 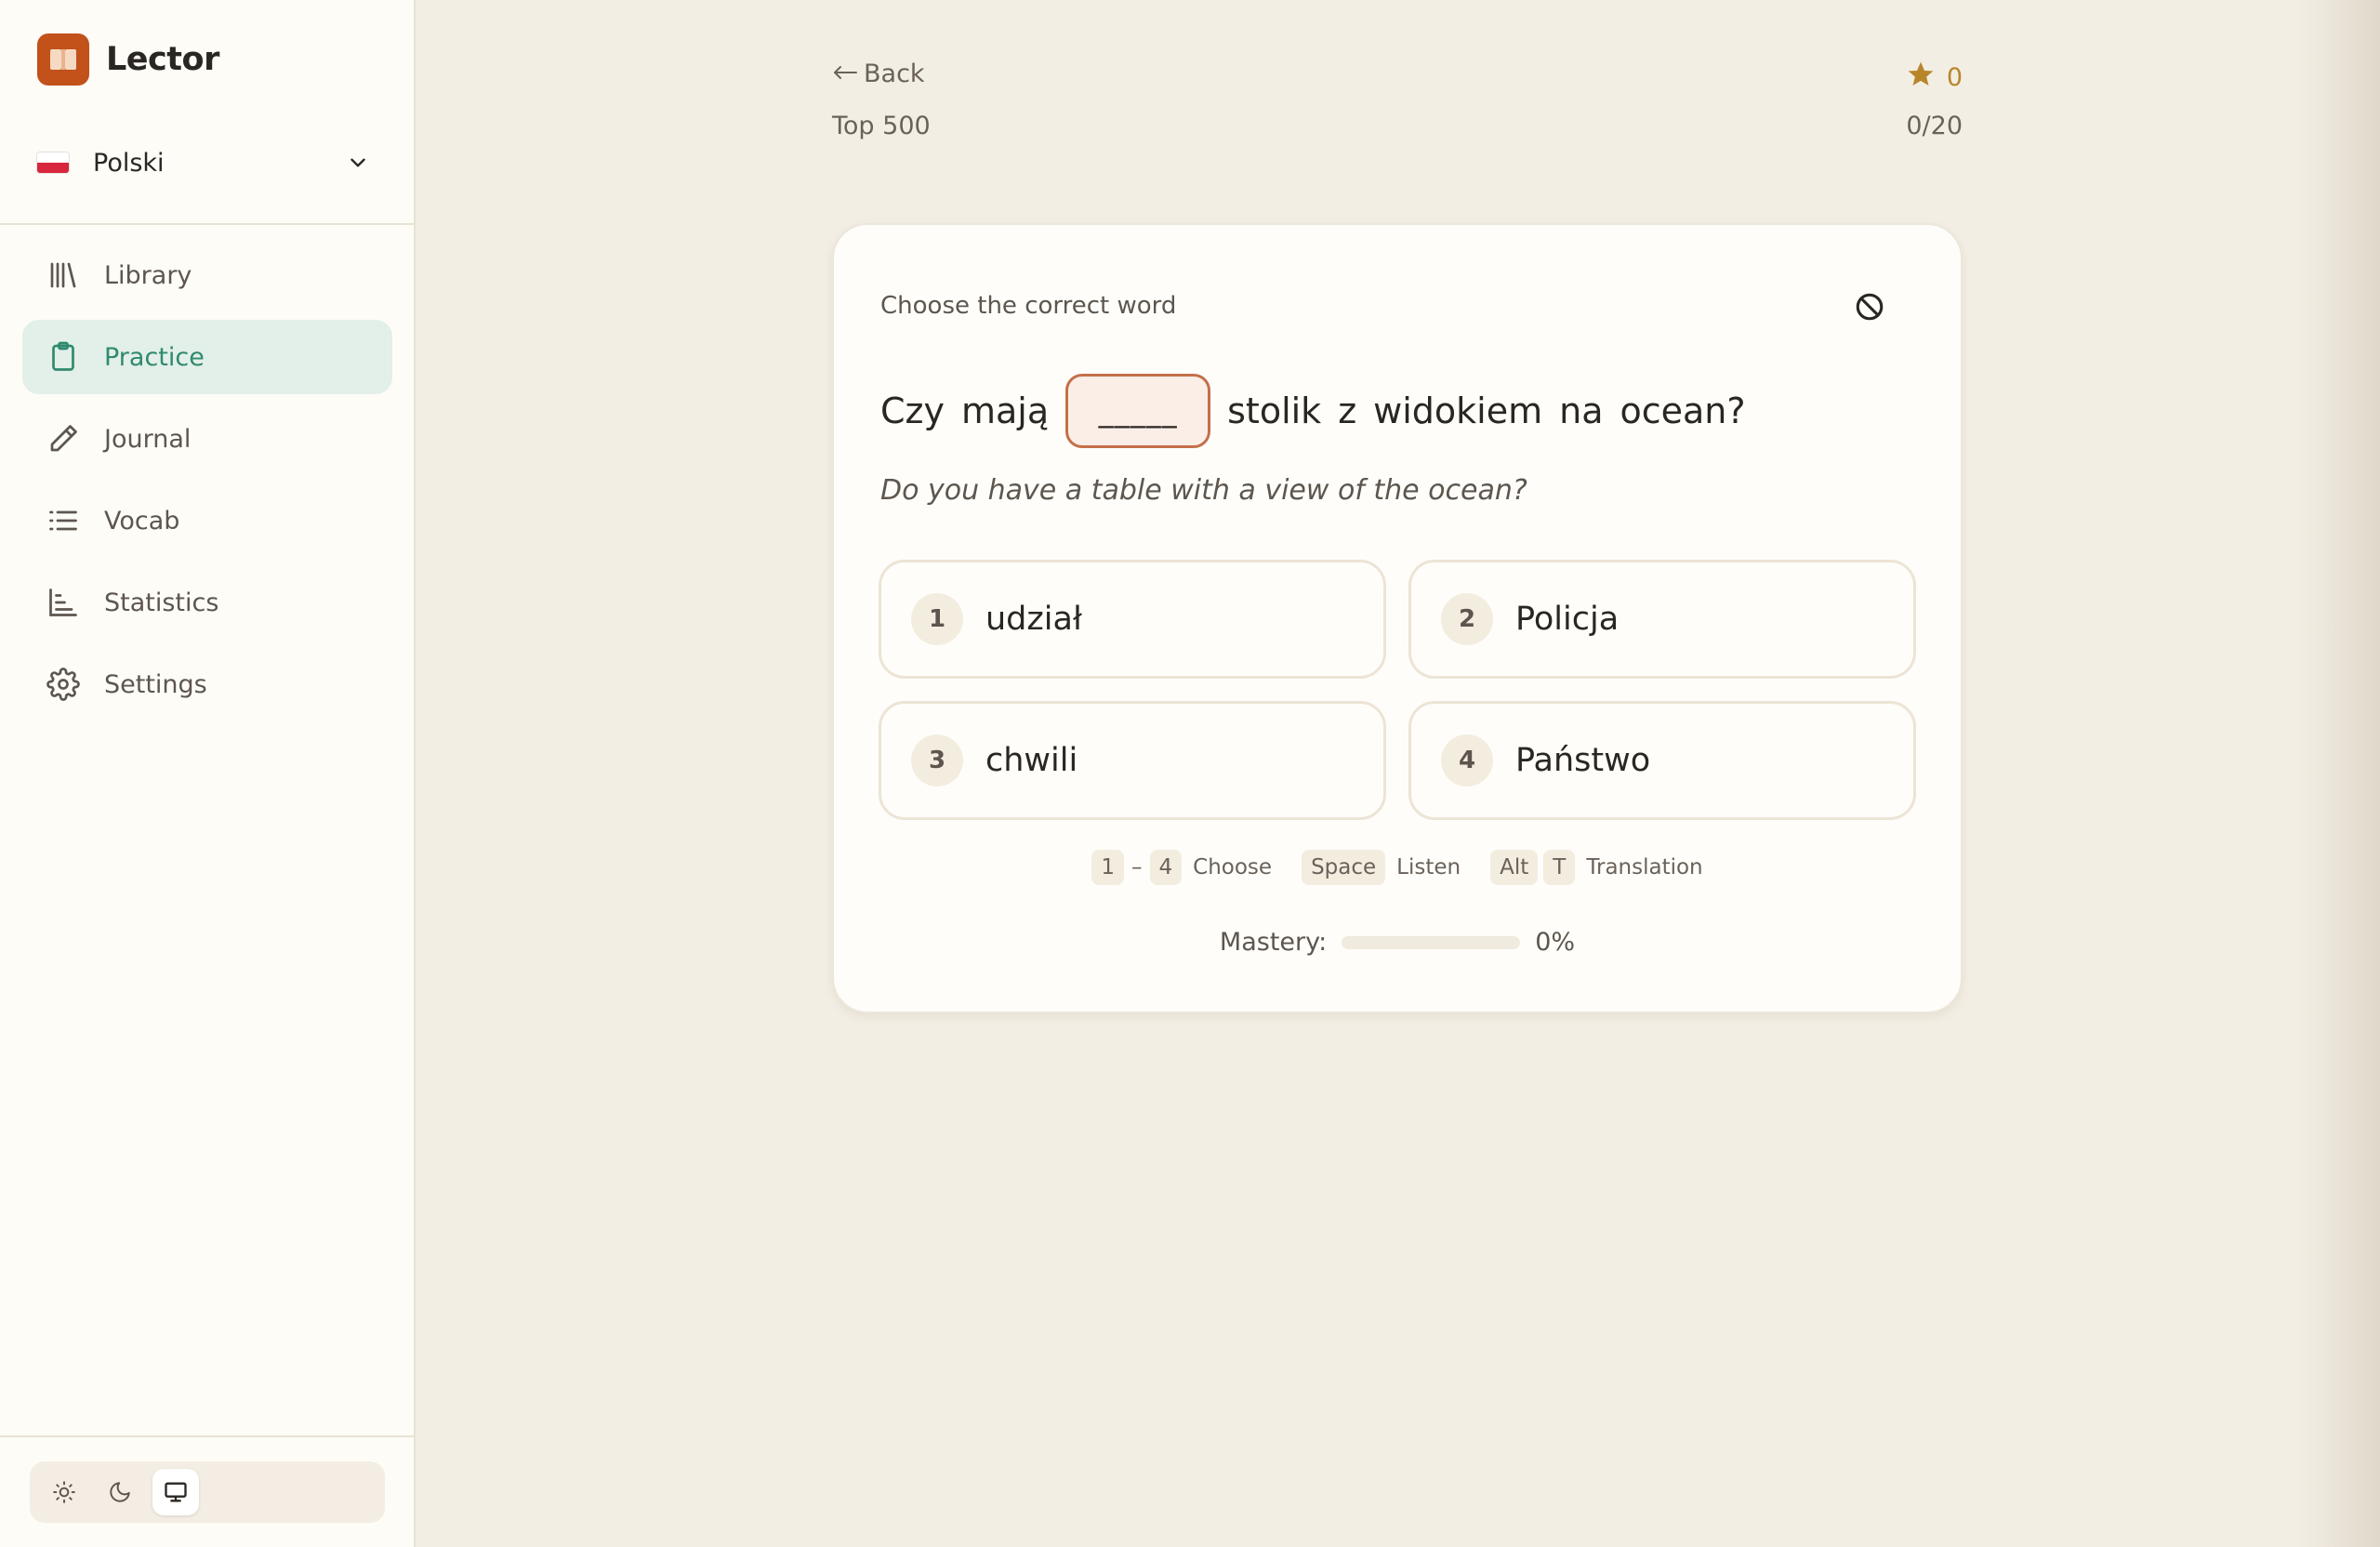 I want to click on option-label: udział, so click(x=1033, y=619).